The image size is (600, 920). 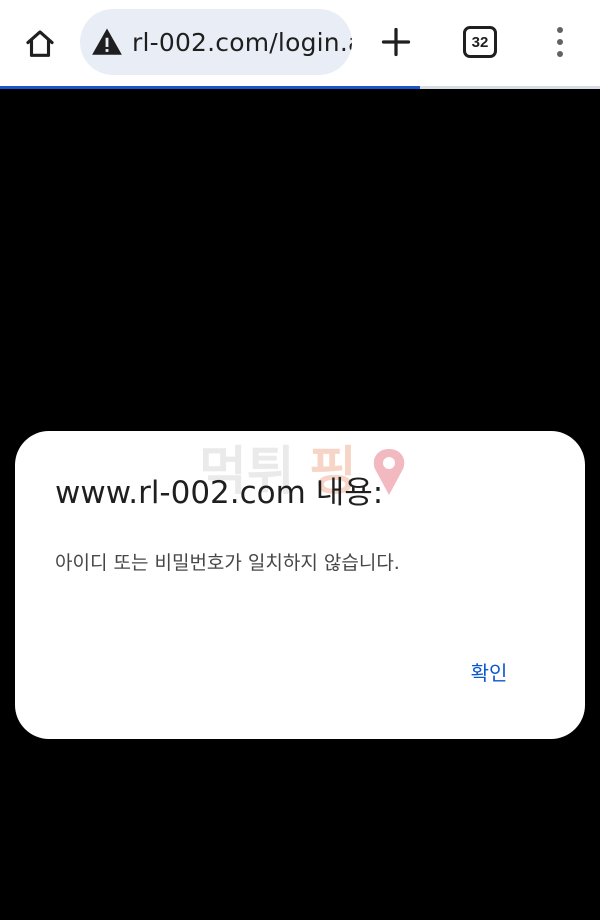 I want to click on more-vert-icon, so click(x=560, y=42).